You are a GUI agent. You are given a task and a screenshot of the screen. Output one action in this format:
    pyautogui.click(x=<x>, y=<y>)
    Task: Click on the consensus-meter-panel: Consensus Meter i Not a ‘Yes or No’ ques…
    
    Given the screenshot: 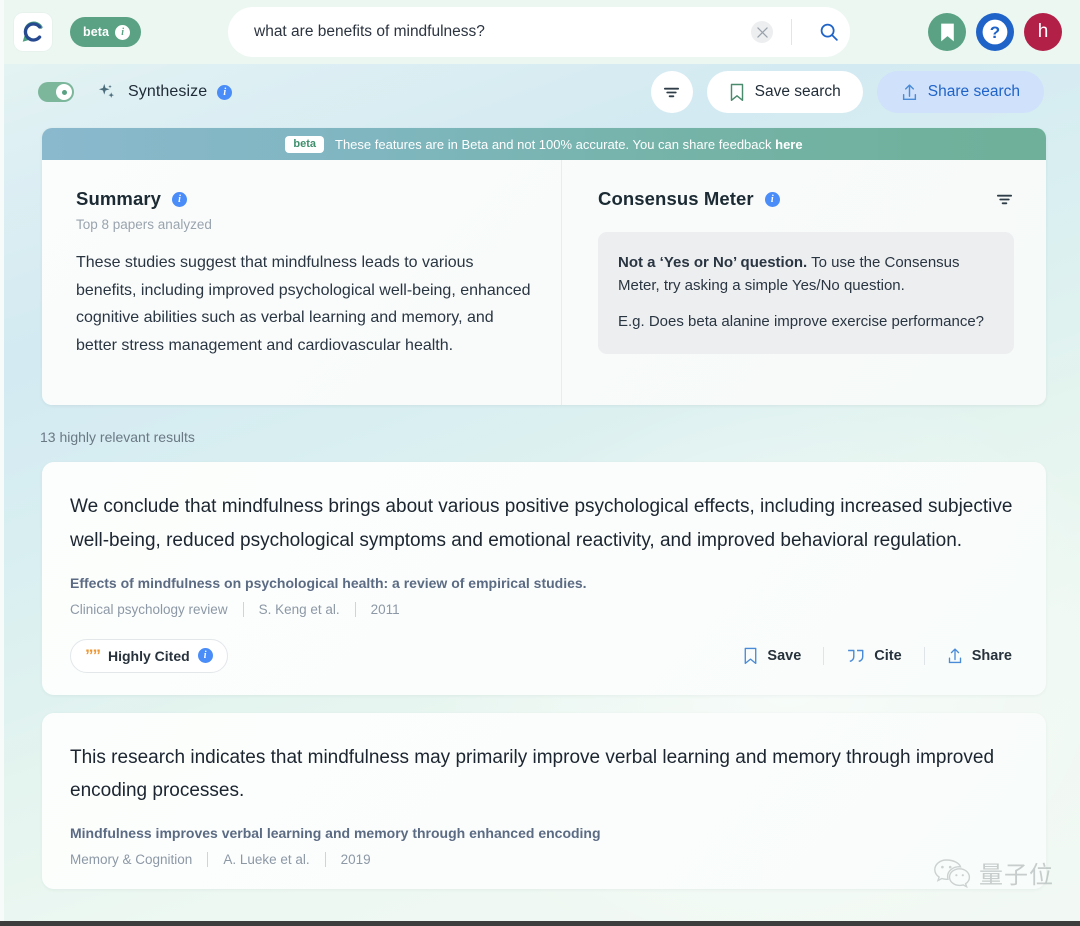 What is the action you would take?
    pyautogui.click(x=804, y=282)
    